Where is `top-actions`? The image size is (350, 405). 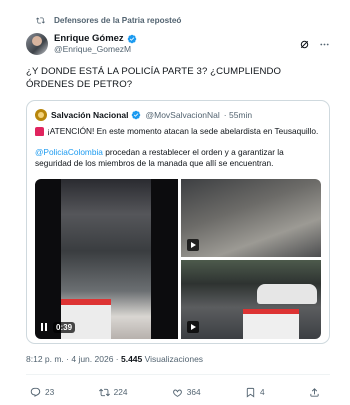
top-actions is located at coordinates (314, 44).